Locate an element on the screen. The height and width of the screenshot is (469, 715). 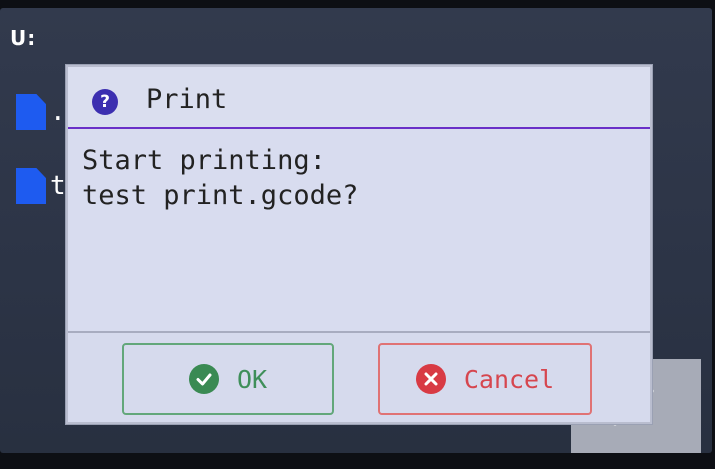
x-circle-icon is located at coordinates (430, 379).